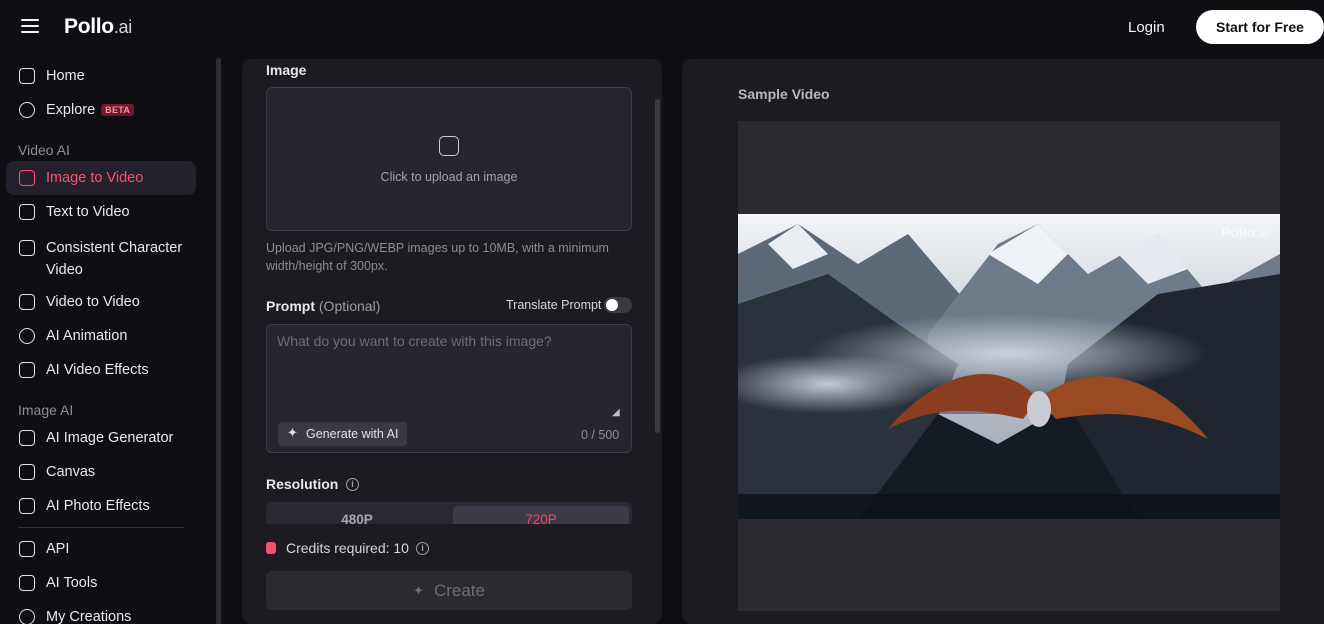 The image size is (1324, 624). I want to click on sidebar-item-label-line1: Consistent Character, so click(114, 248).